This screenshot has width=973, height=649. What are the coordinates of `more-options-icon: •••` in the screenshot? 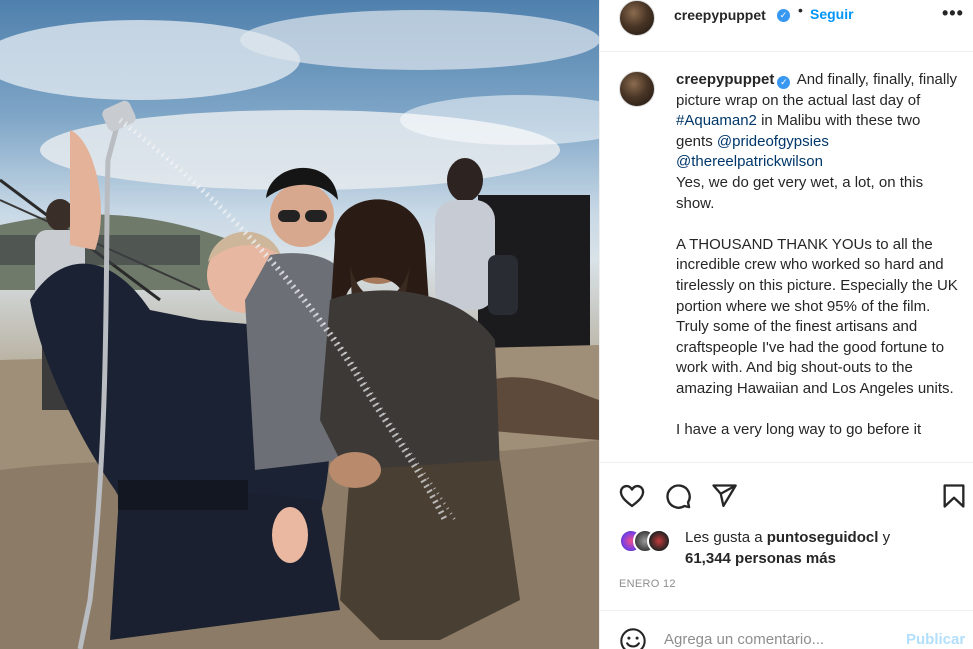 It's located at (953, 13).